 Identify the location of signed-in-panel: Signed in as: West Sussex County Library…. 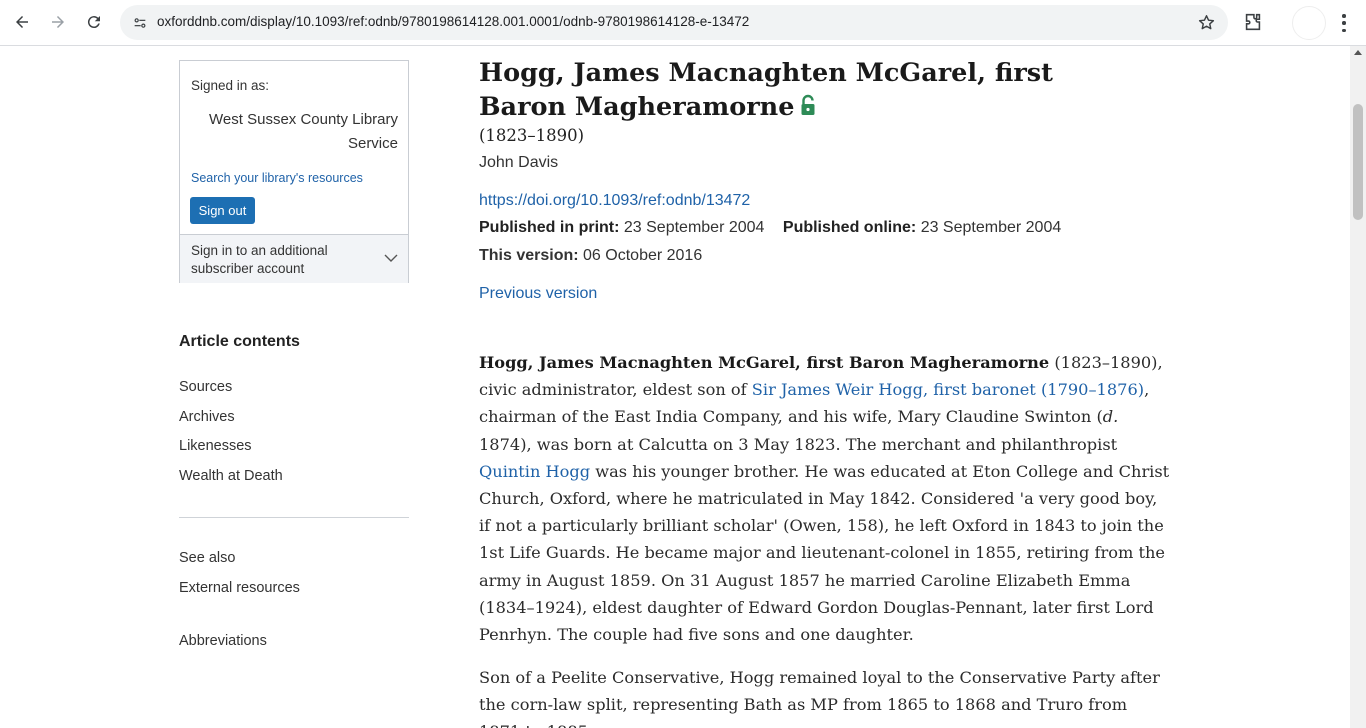
(294, 171).